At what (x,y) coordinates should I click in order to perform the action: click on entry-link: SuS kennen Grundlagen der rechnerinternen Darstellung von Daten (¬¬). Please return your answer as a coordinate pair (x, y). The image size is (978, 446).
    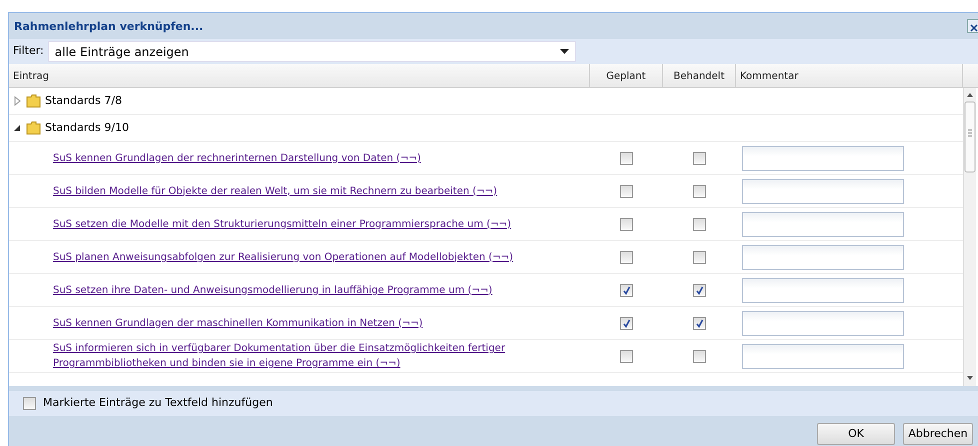
    Looking at the image, I should click on (215, 158).